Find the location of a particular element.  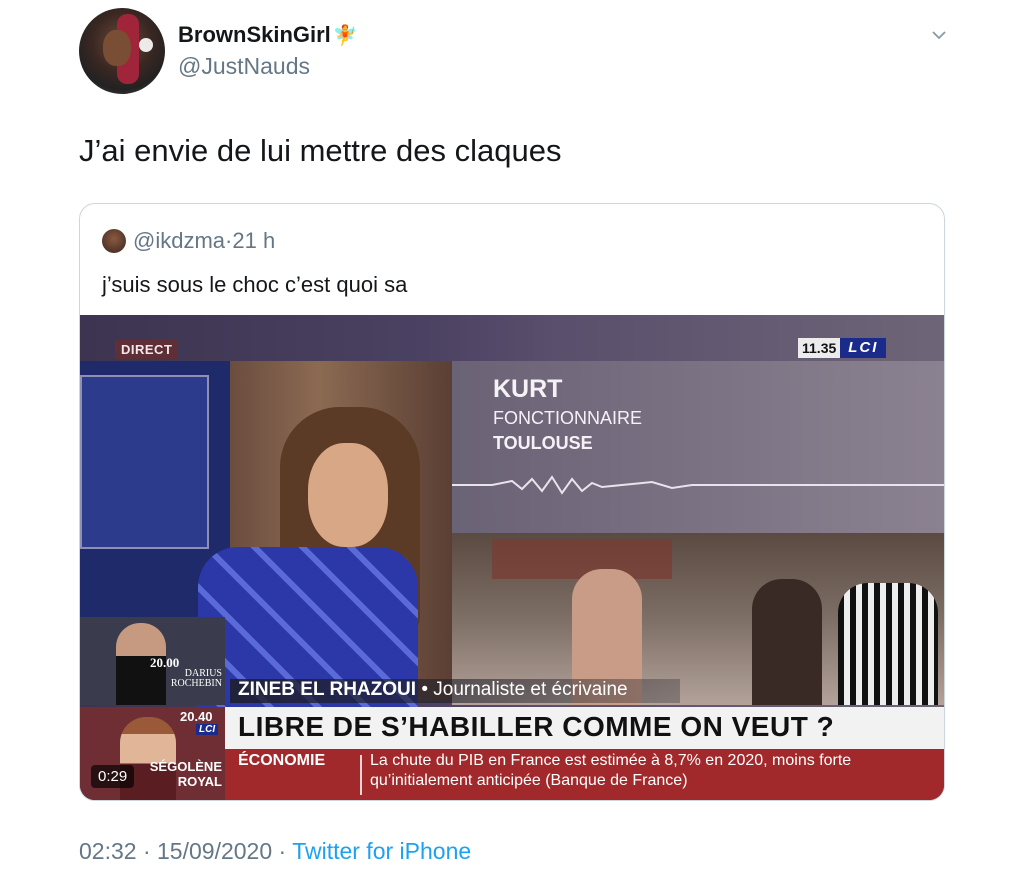

tweet-date: 15/09/2020 is located at coordinates (214, 851).